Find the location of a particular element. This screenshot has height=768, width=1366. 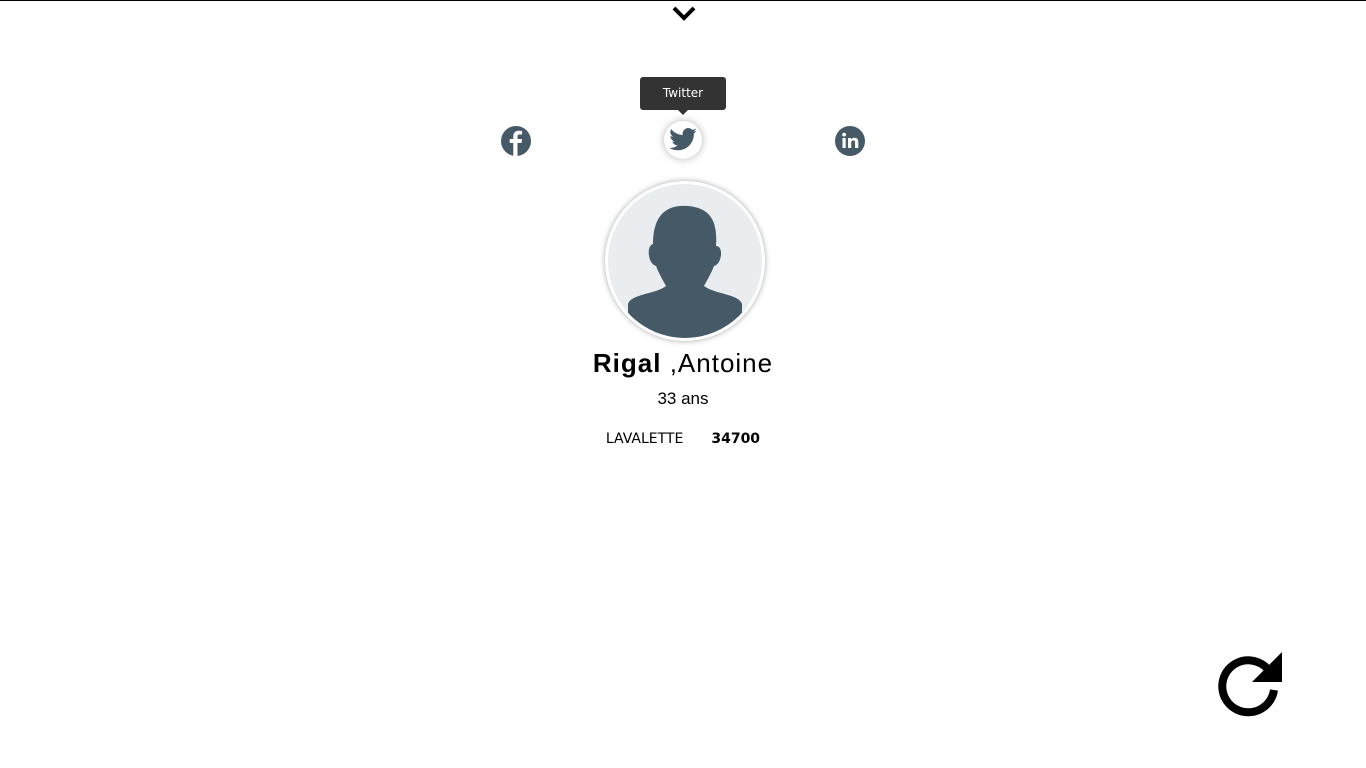

linkedin-icon is located at coordinates (850, 141).